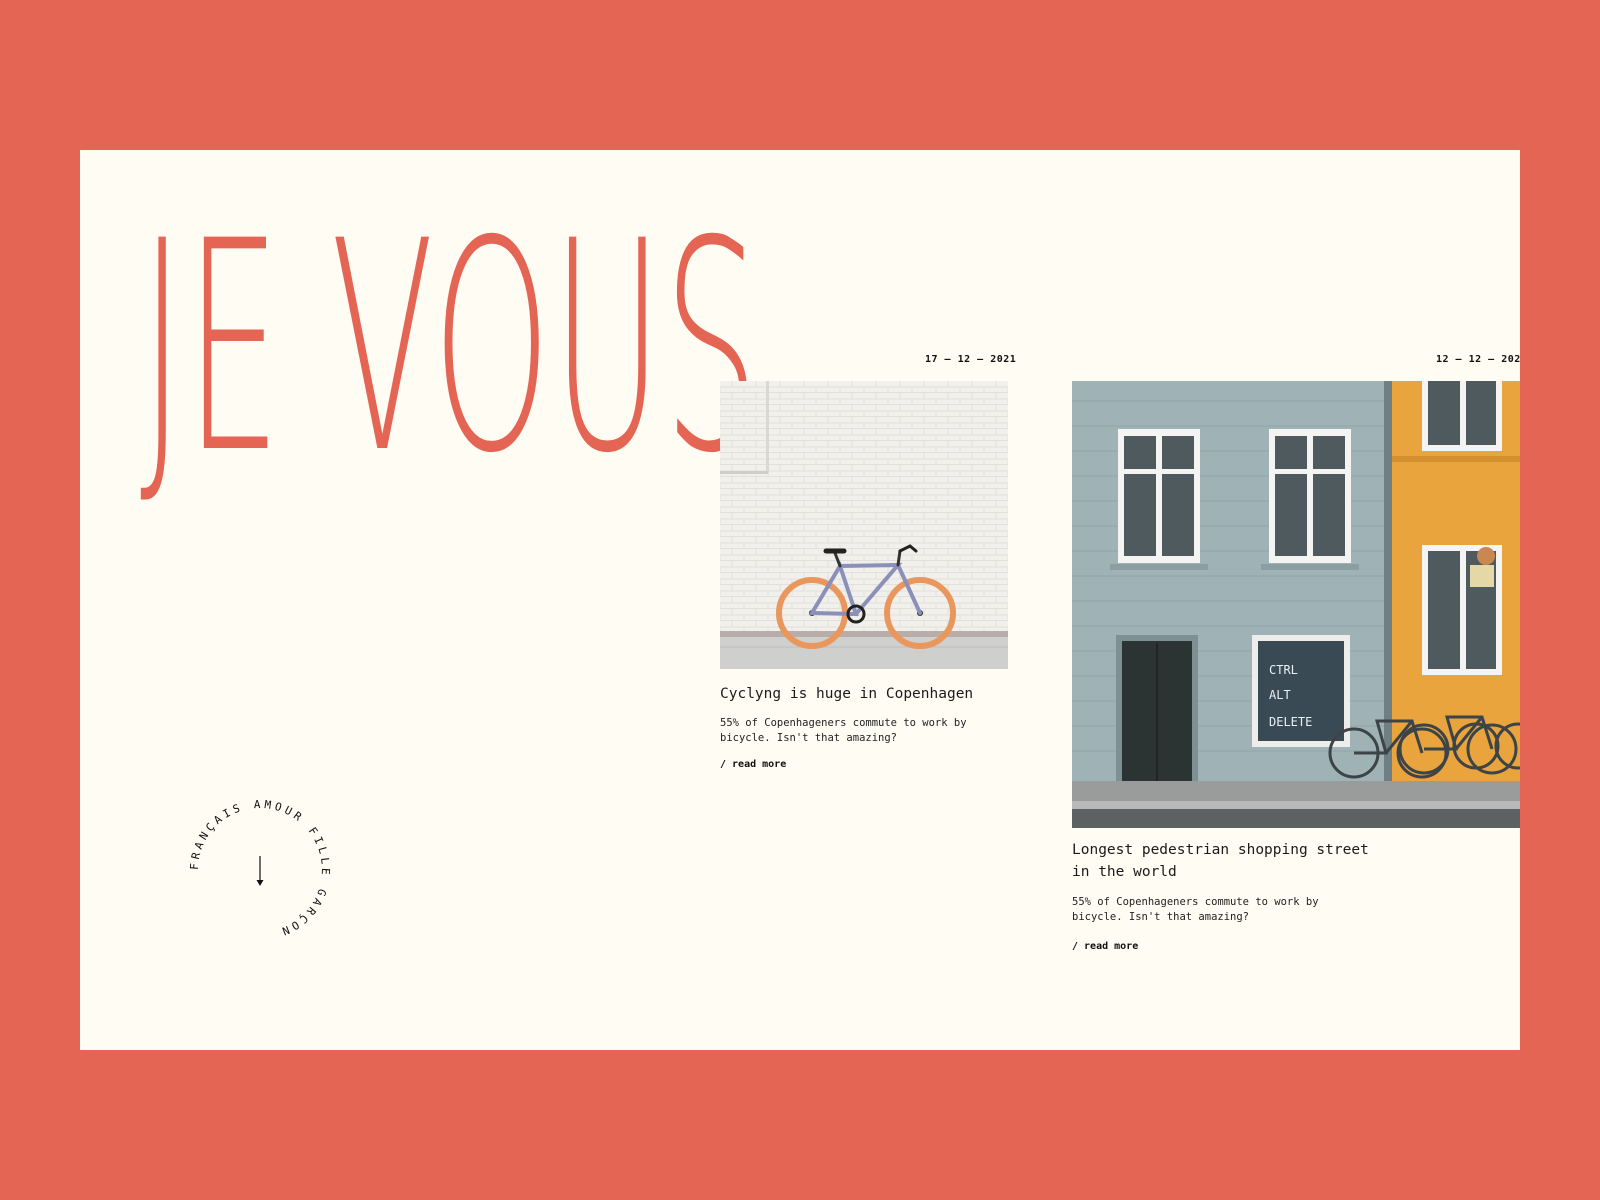  Describe the element at coordinates (1290, 722) in the screenshot. I see `svg-text: DELETE` at that location.